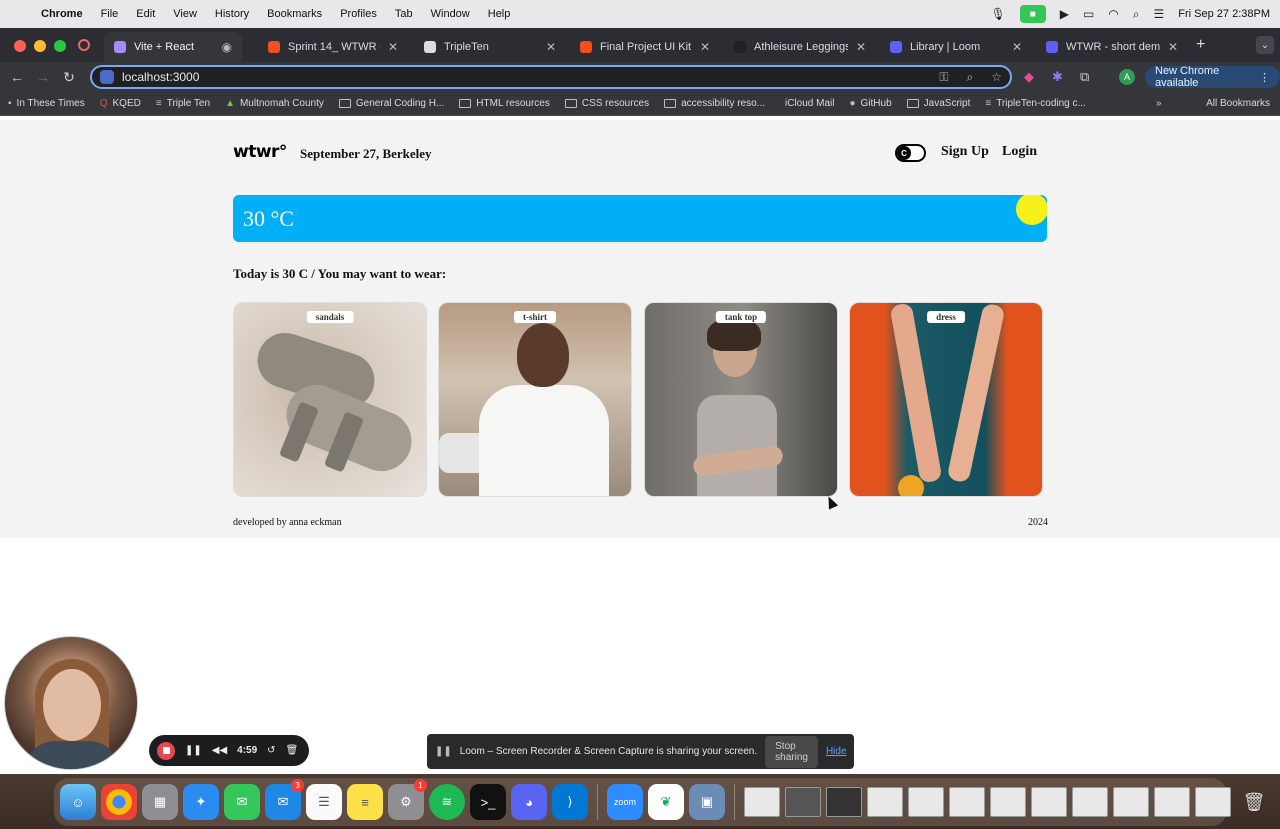 The width and height of the screenshot is (1280, 829). What do you see at coordinates (166, 750) in the screenshot?
I see `stop-recording-button` at bounding box center [166, 750].